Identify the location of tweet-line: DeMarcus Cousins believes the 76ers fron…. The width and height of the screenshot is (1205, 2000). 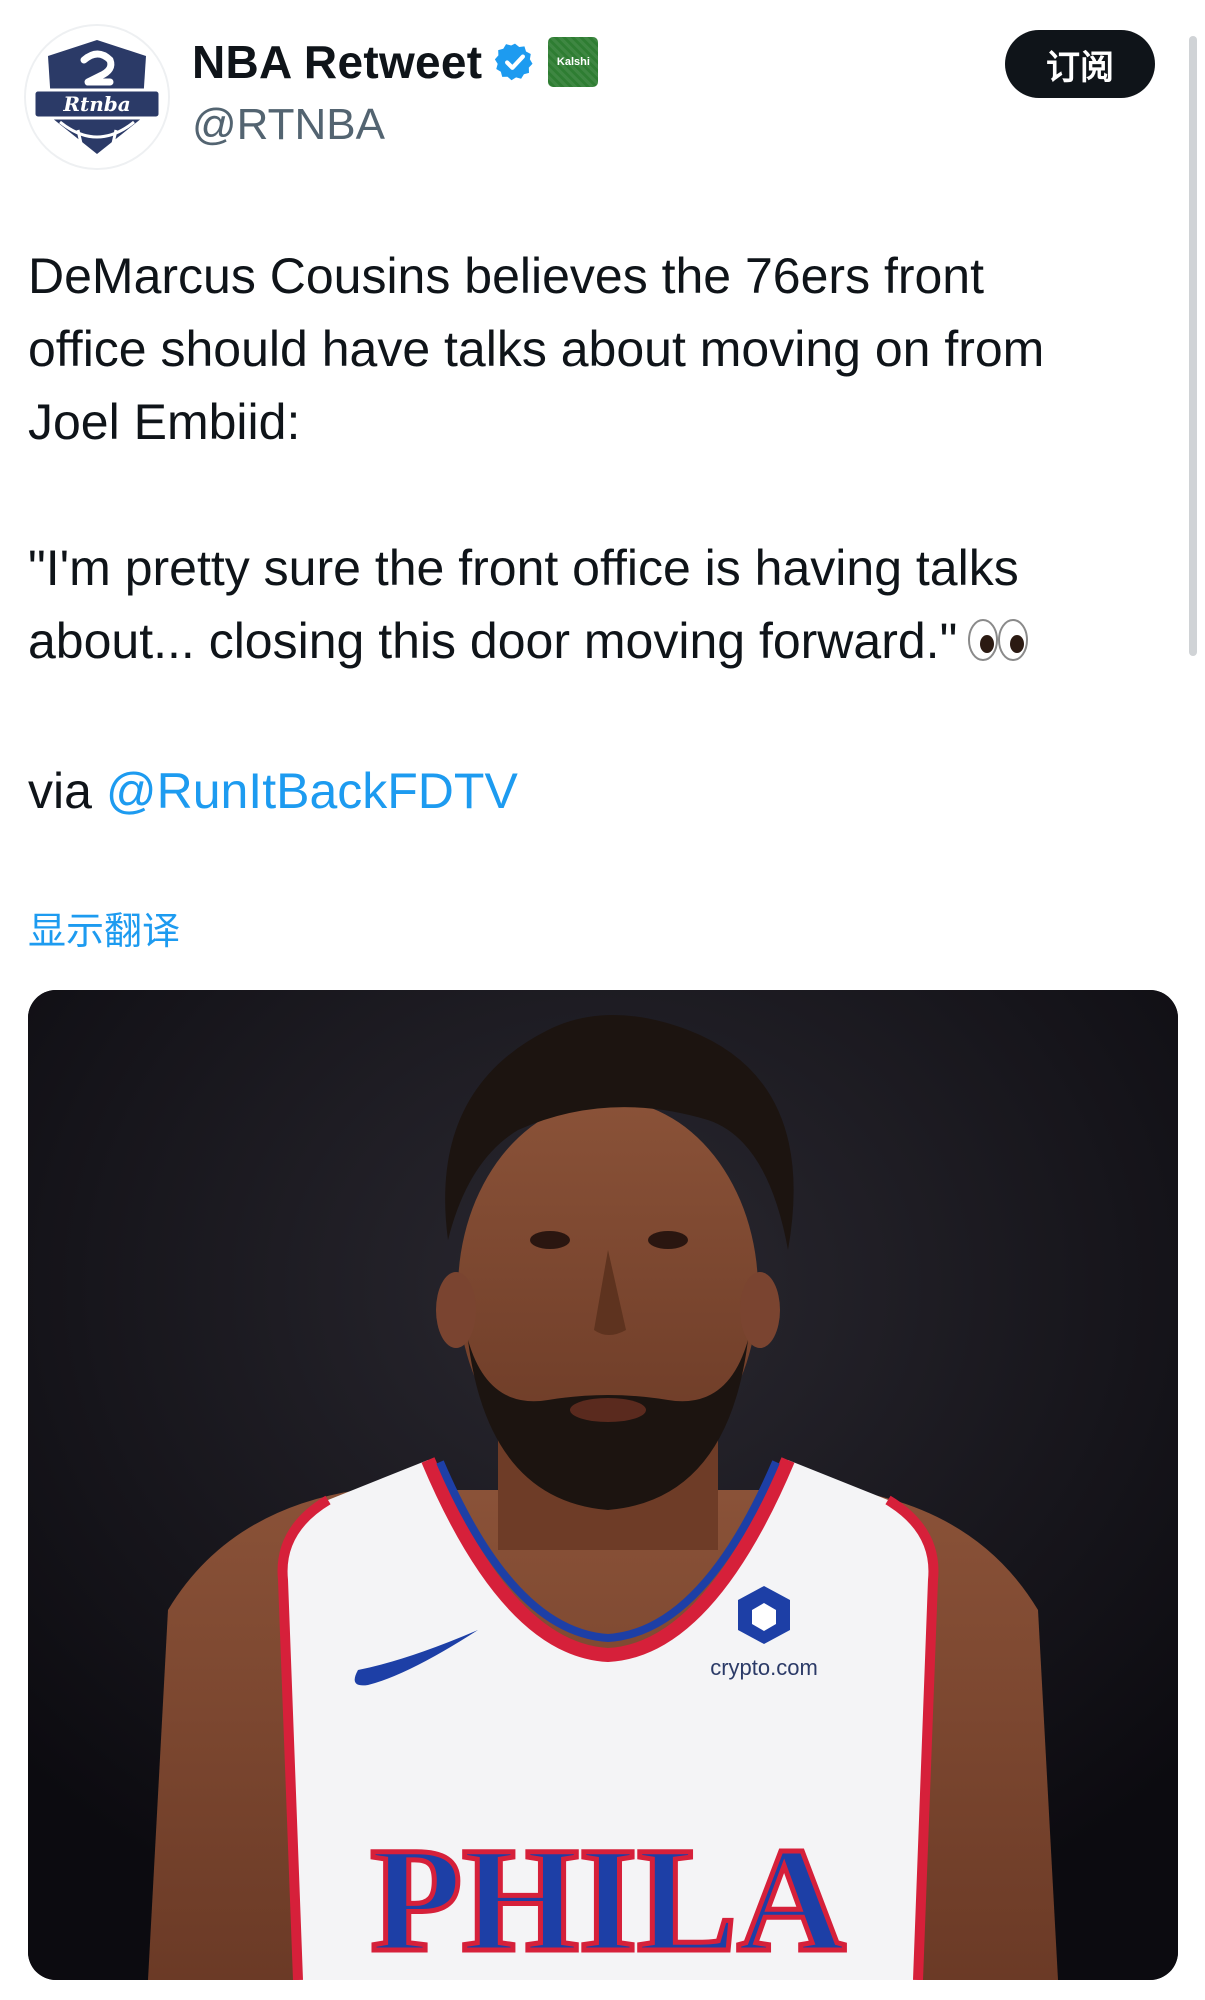
(506, 276).